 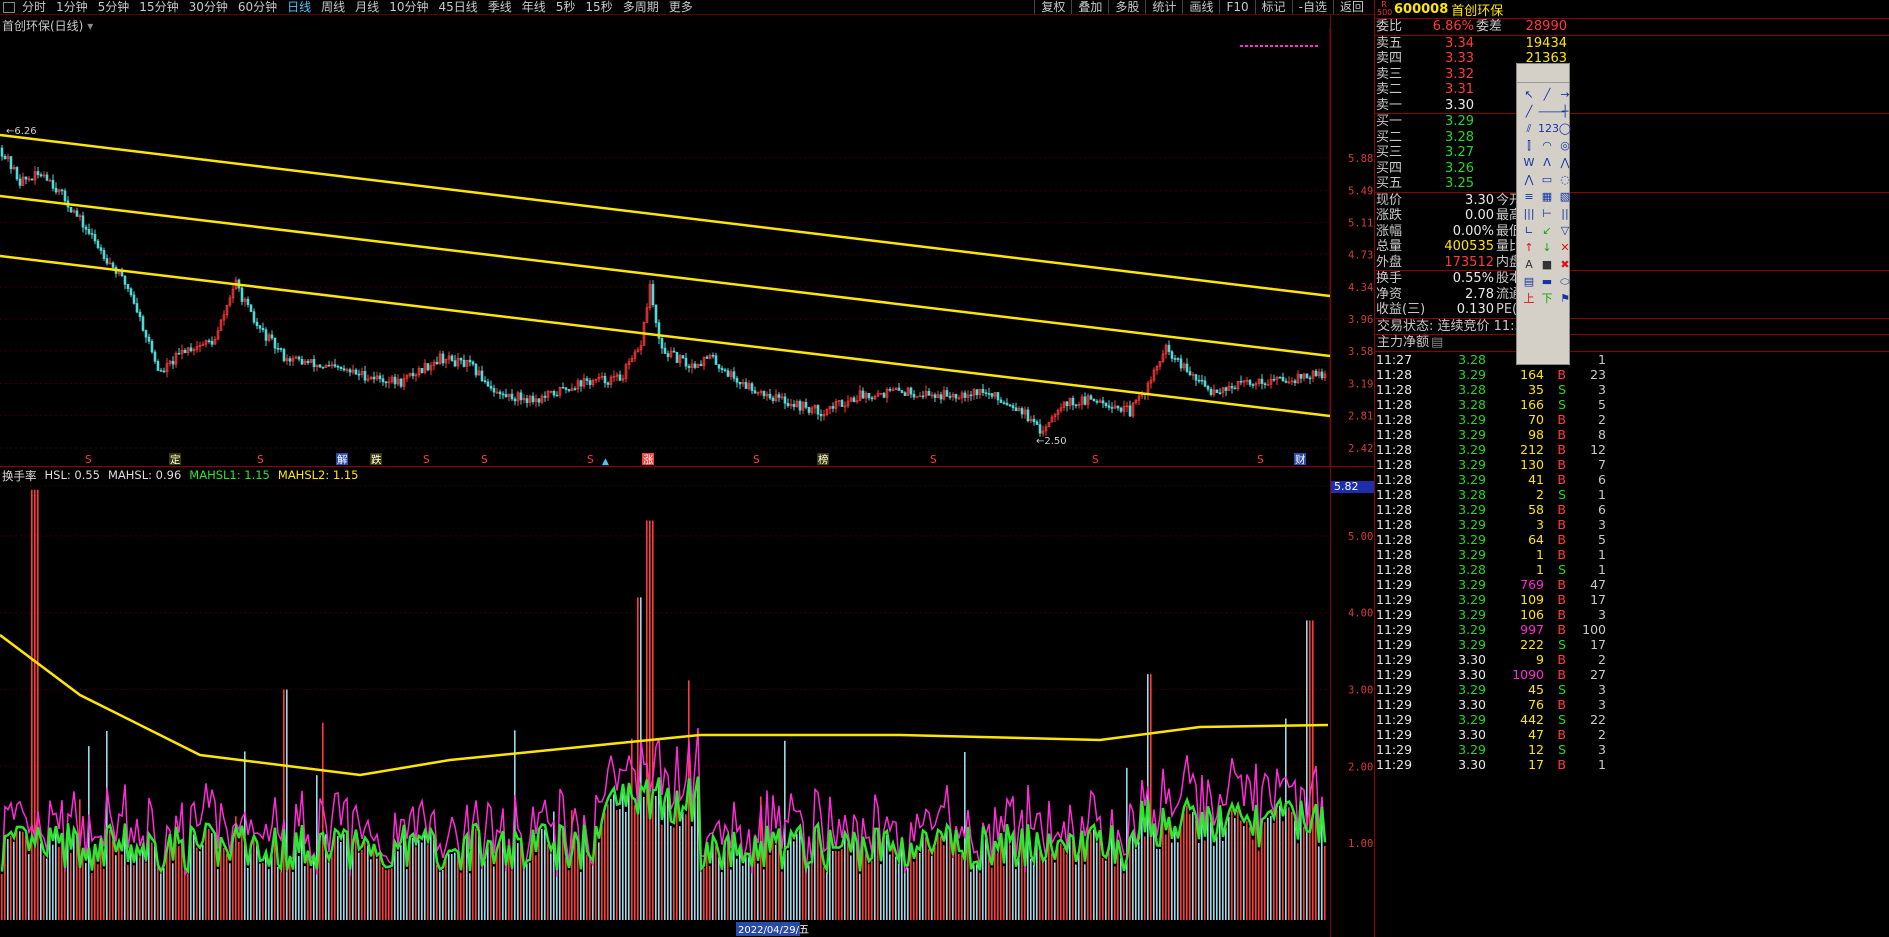 I want to click on tool-button: 复权, so click(x=1052, y=7).